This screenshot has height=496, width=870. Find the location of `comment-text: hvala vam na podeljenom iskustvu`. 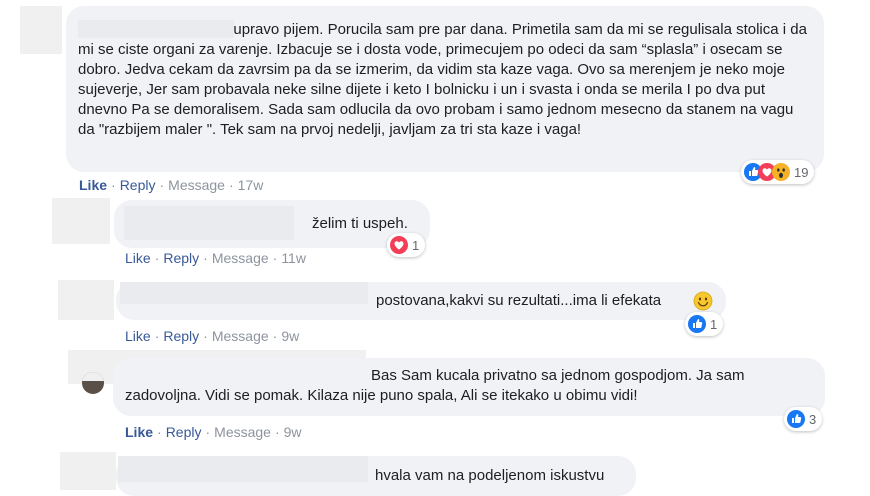

comment-text: hvala vam na podeljenom iskustvu is located at coordinates (490, 475).